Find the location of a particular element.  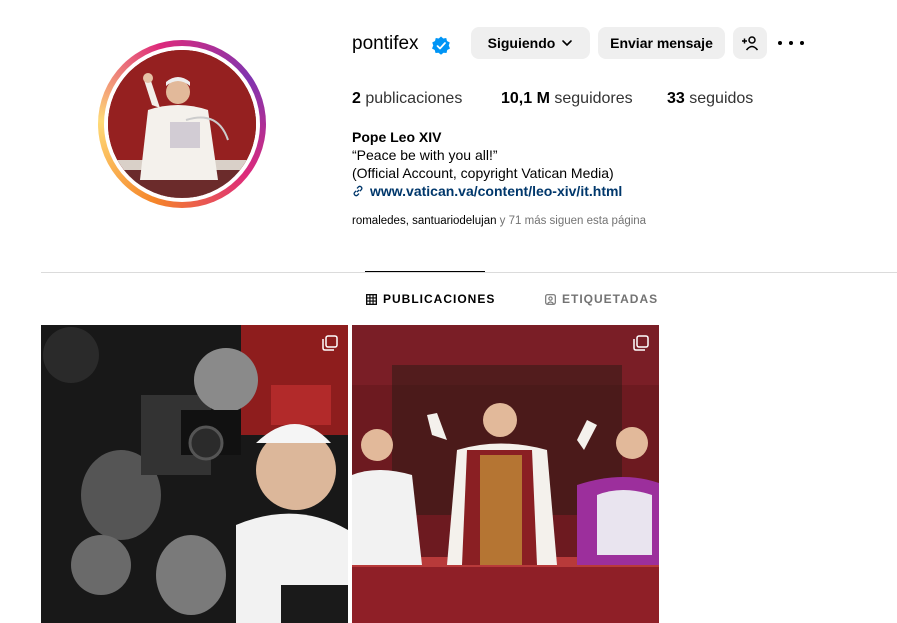

suggested-accounts-button is located at coordinates (750, 43).